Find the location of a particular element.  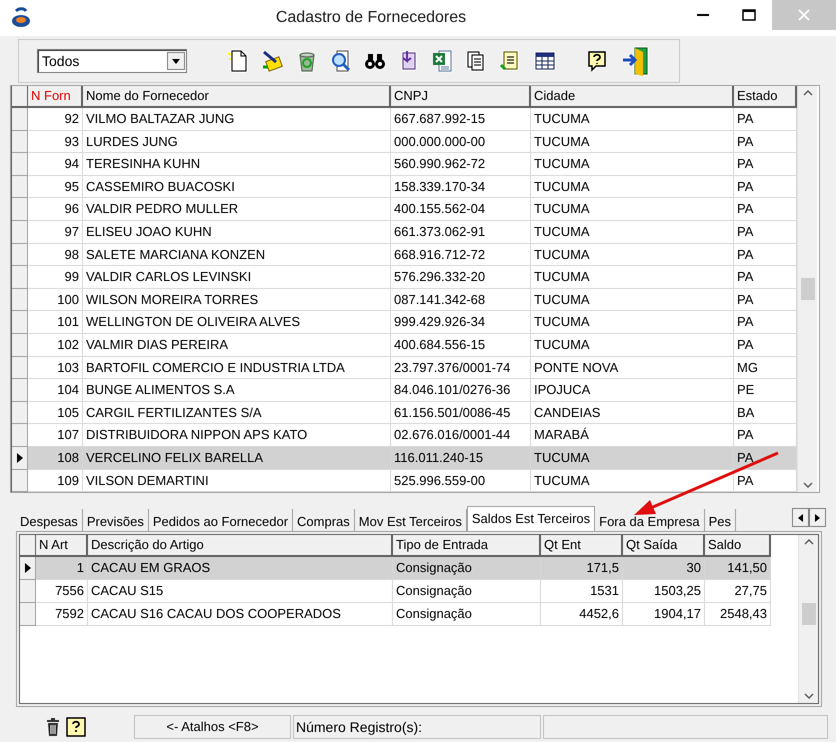

close-icon is located at coordinates (804, 15).